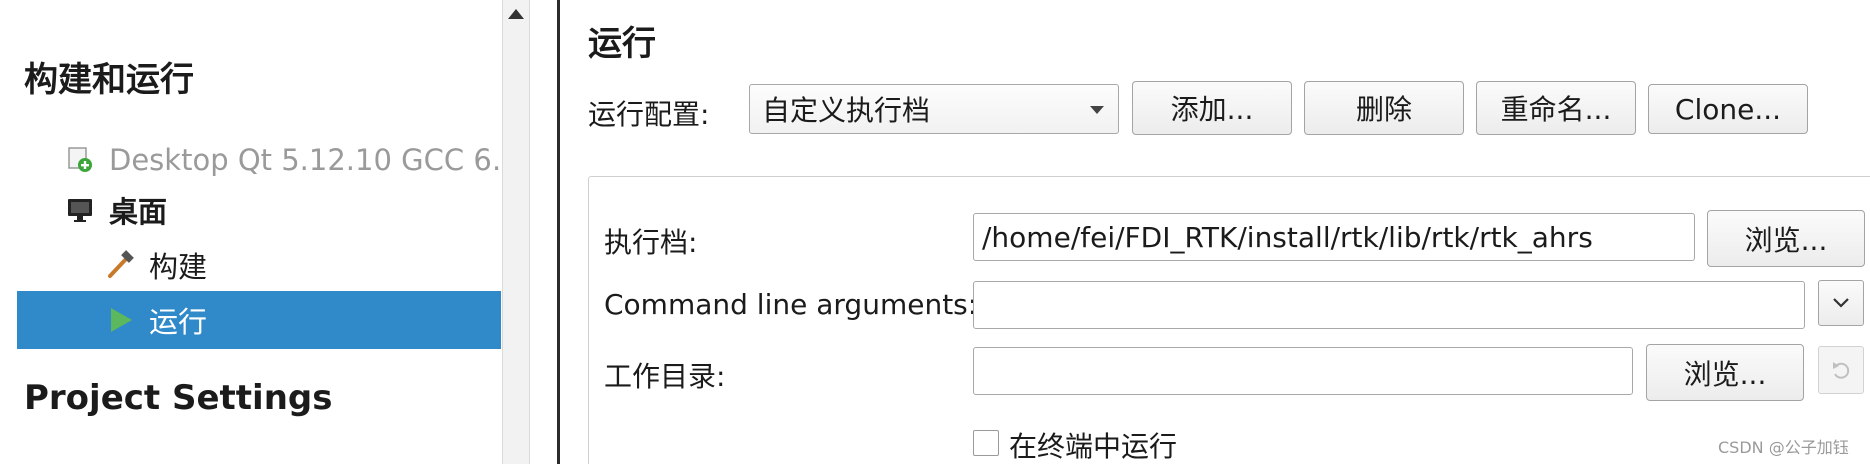  Describe the element at coordinates (1093, 446) in the screenshot. I see `run-in-terminal-label: 在终端中运行` at that location.